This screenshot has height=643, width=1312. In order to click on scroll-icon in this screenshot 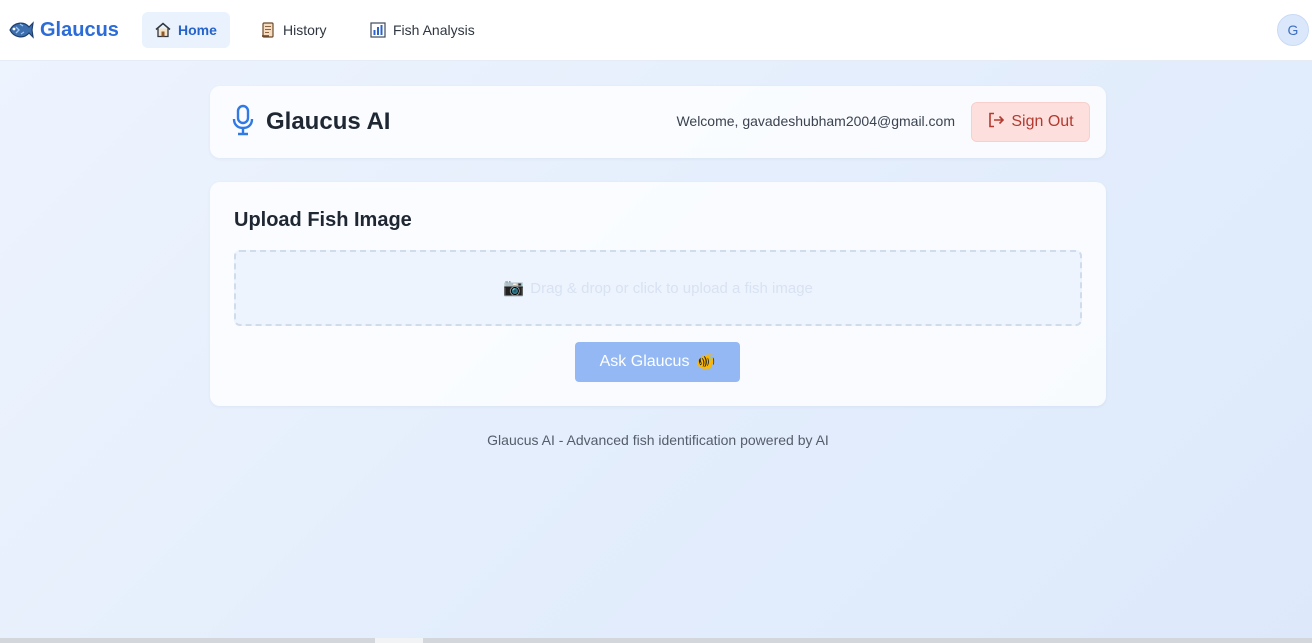, I will do `click(268, 30)`.